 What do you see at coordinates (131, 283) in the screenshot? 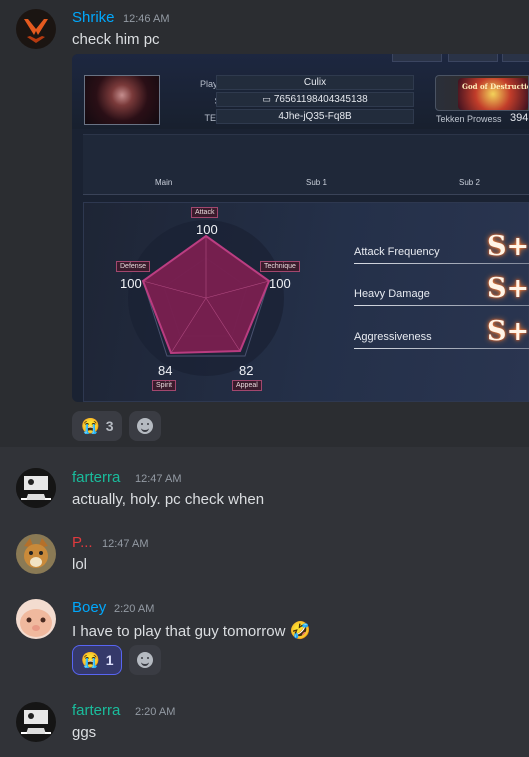
I see `stat-defense-value: 100` at bounding box center [131, 283].